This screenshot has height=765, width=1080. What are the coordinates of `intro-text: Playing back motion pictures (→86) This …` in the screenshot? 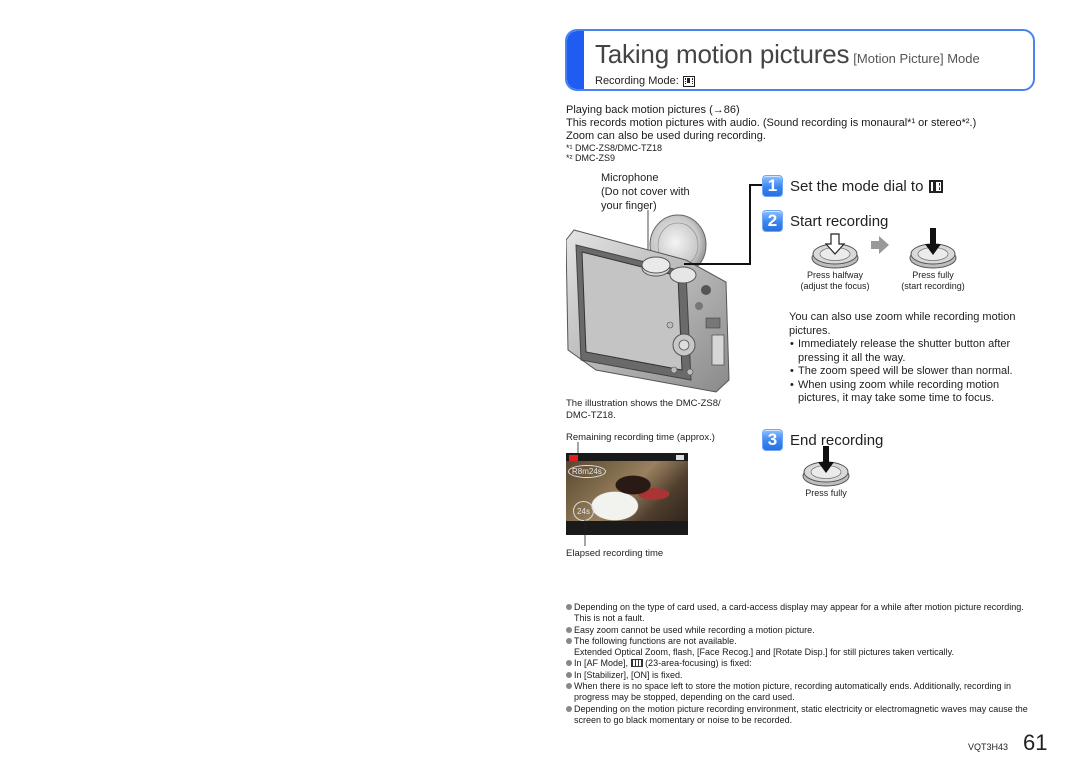 It's located at (771, 133).